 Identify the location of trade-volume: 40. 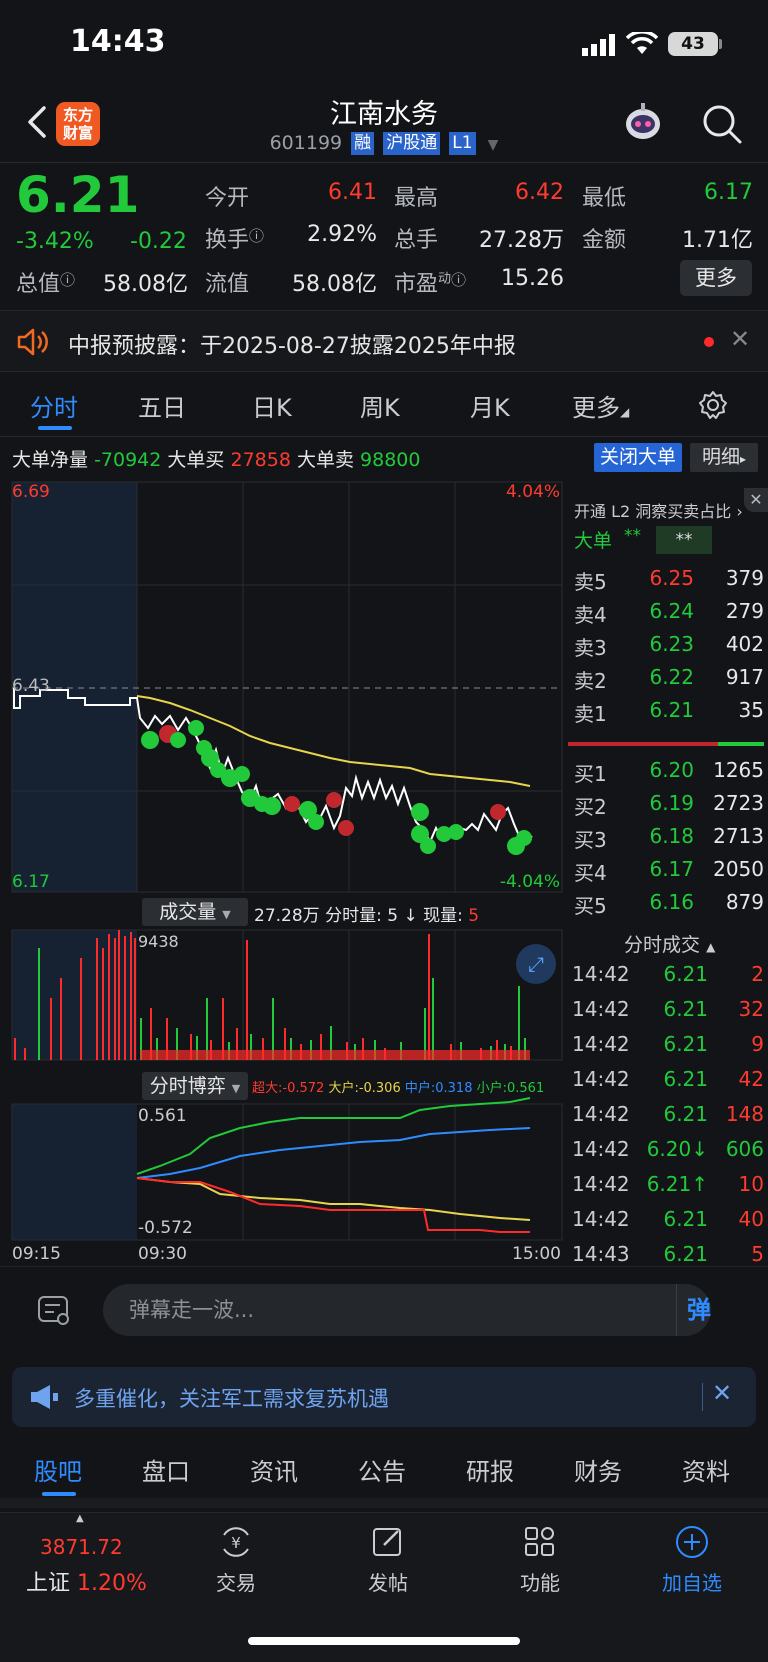
(751, 1219).